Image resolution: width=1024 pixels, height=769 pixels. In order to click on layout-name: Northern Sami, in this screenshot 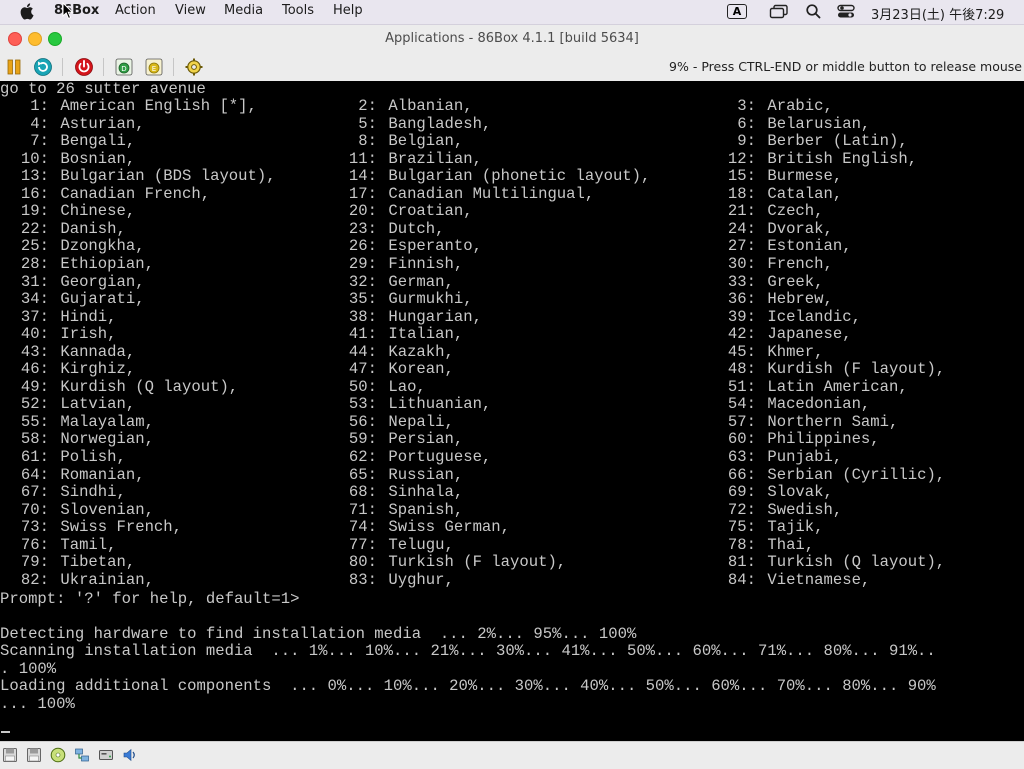, I will do `click(828, 421)`.